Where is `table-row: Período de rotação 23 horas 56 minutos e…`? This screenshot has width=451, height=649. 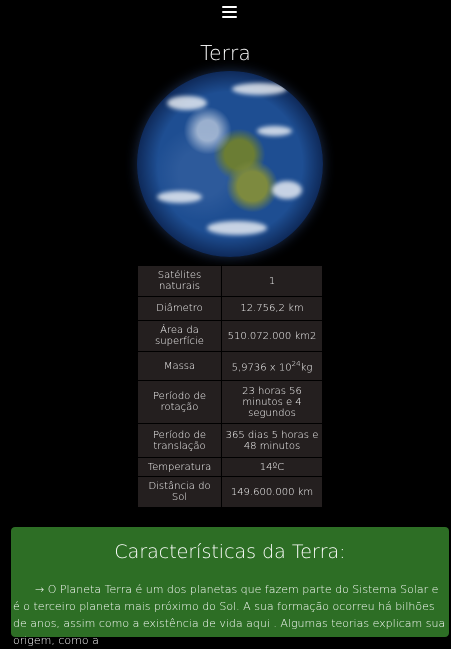 table-row: Período de rotação 23 horas 56 minutos e… is located at coordinates (230, 402).